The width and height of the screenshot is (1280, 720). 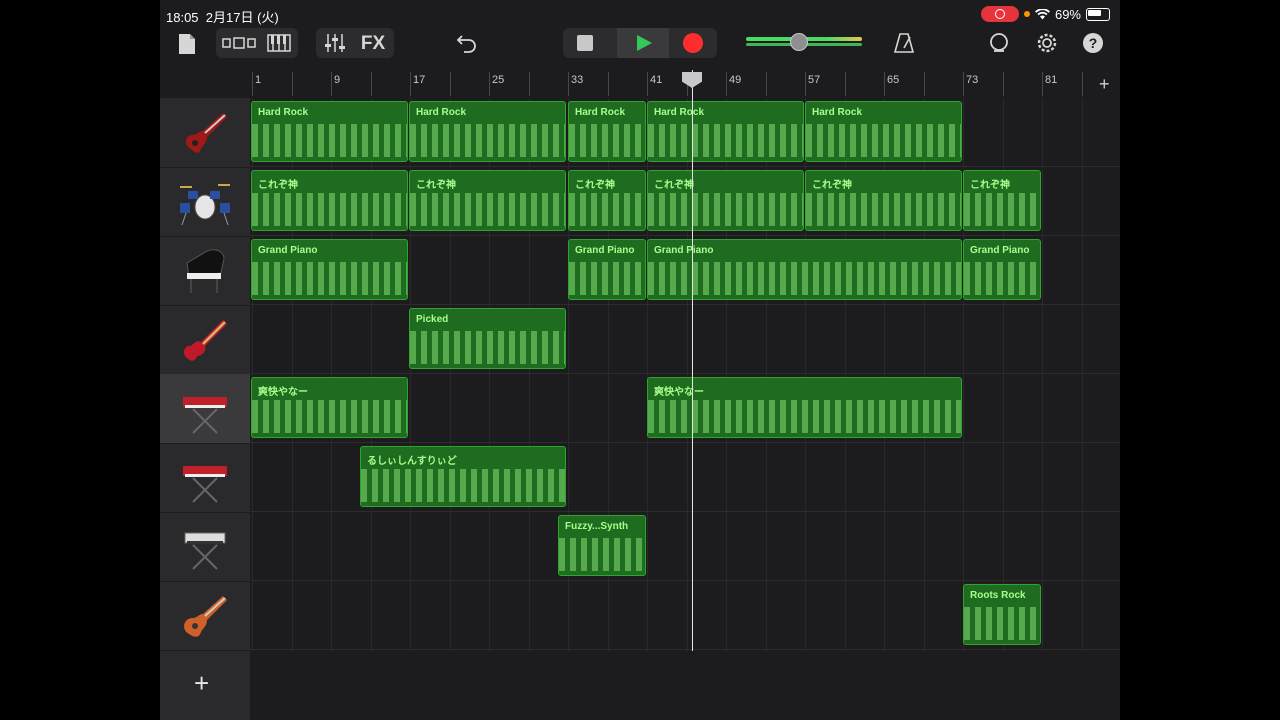 I want to click on toolbar: FX ?, so click(x=640, y=49).